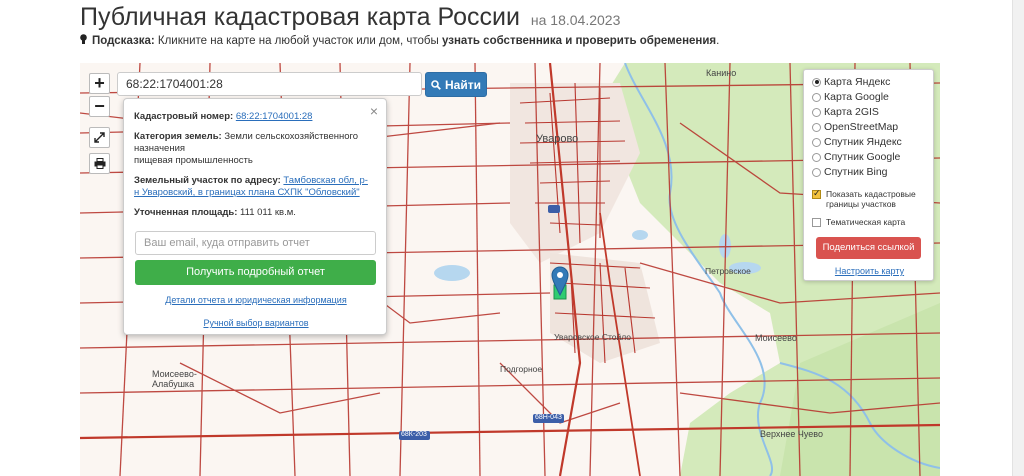  Describe the element at coordinates (850, 172) in the screenshot. I see `layer-option-bing-satellite: Спутник Bing` at that location.